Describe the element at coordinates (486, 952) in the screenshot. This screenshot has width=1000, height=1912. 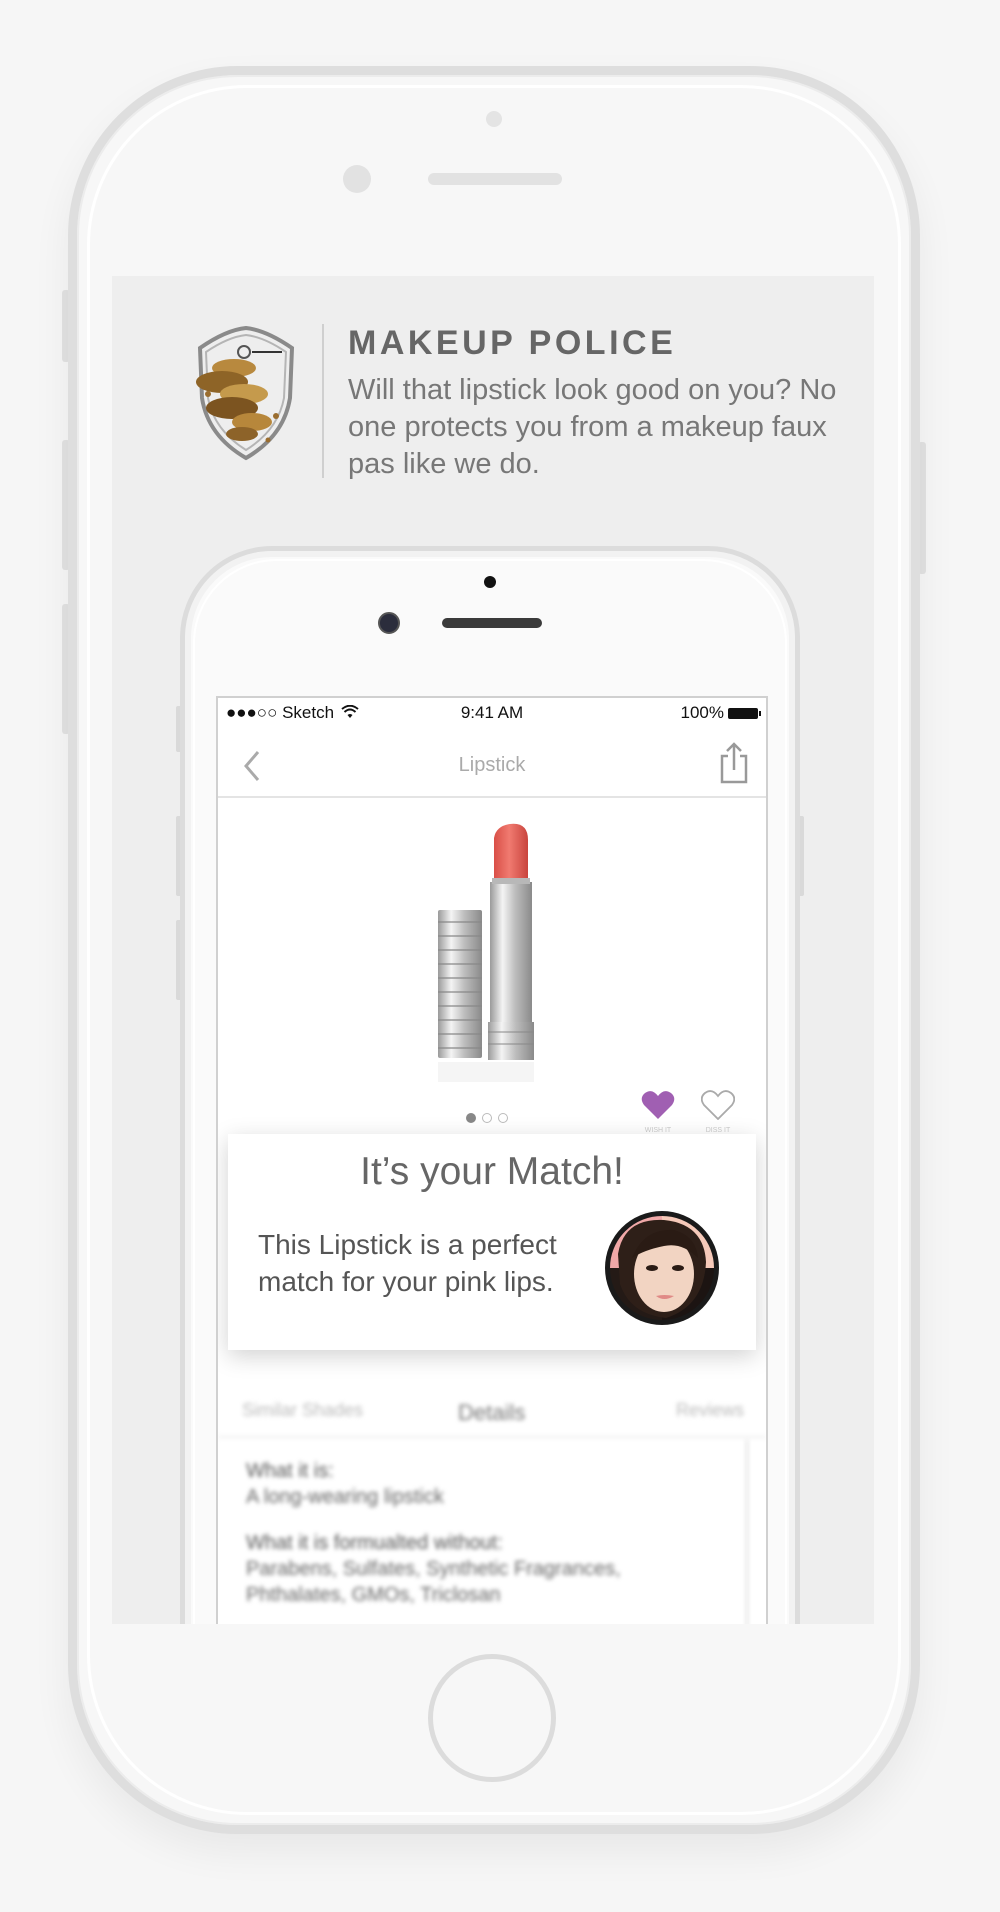
I see `lipstick-product-image` at that location.